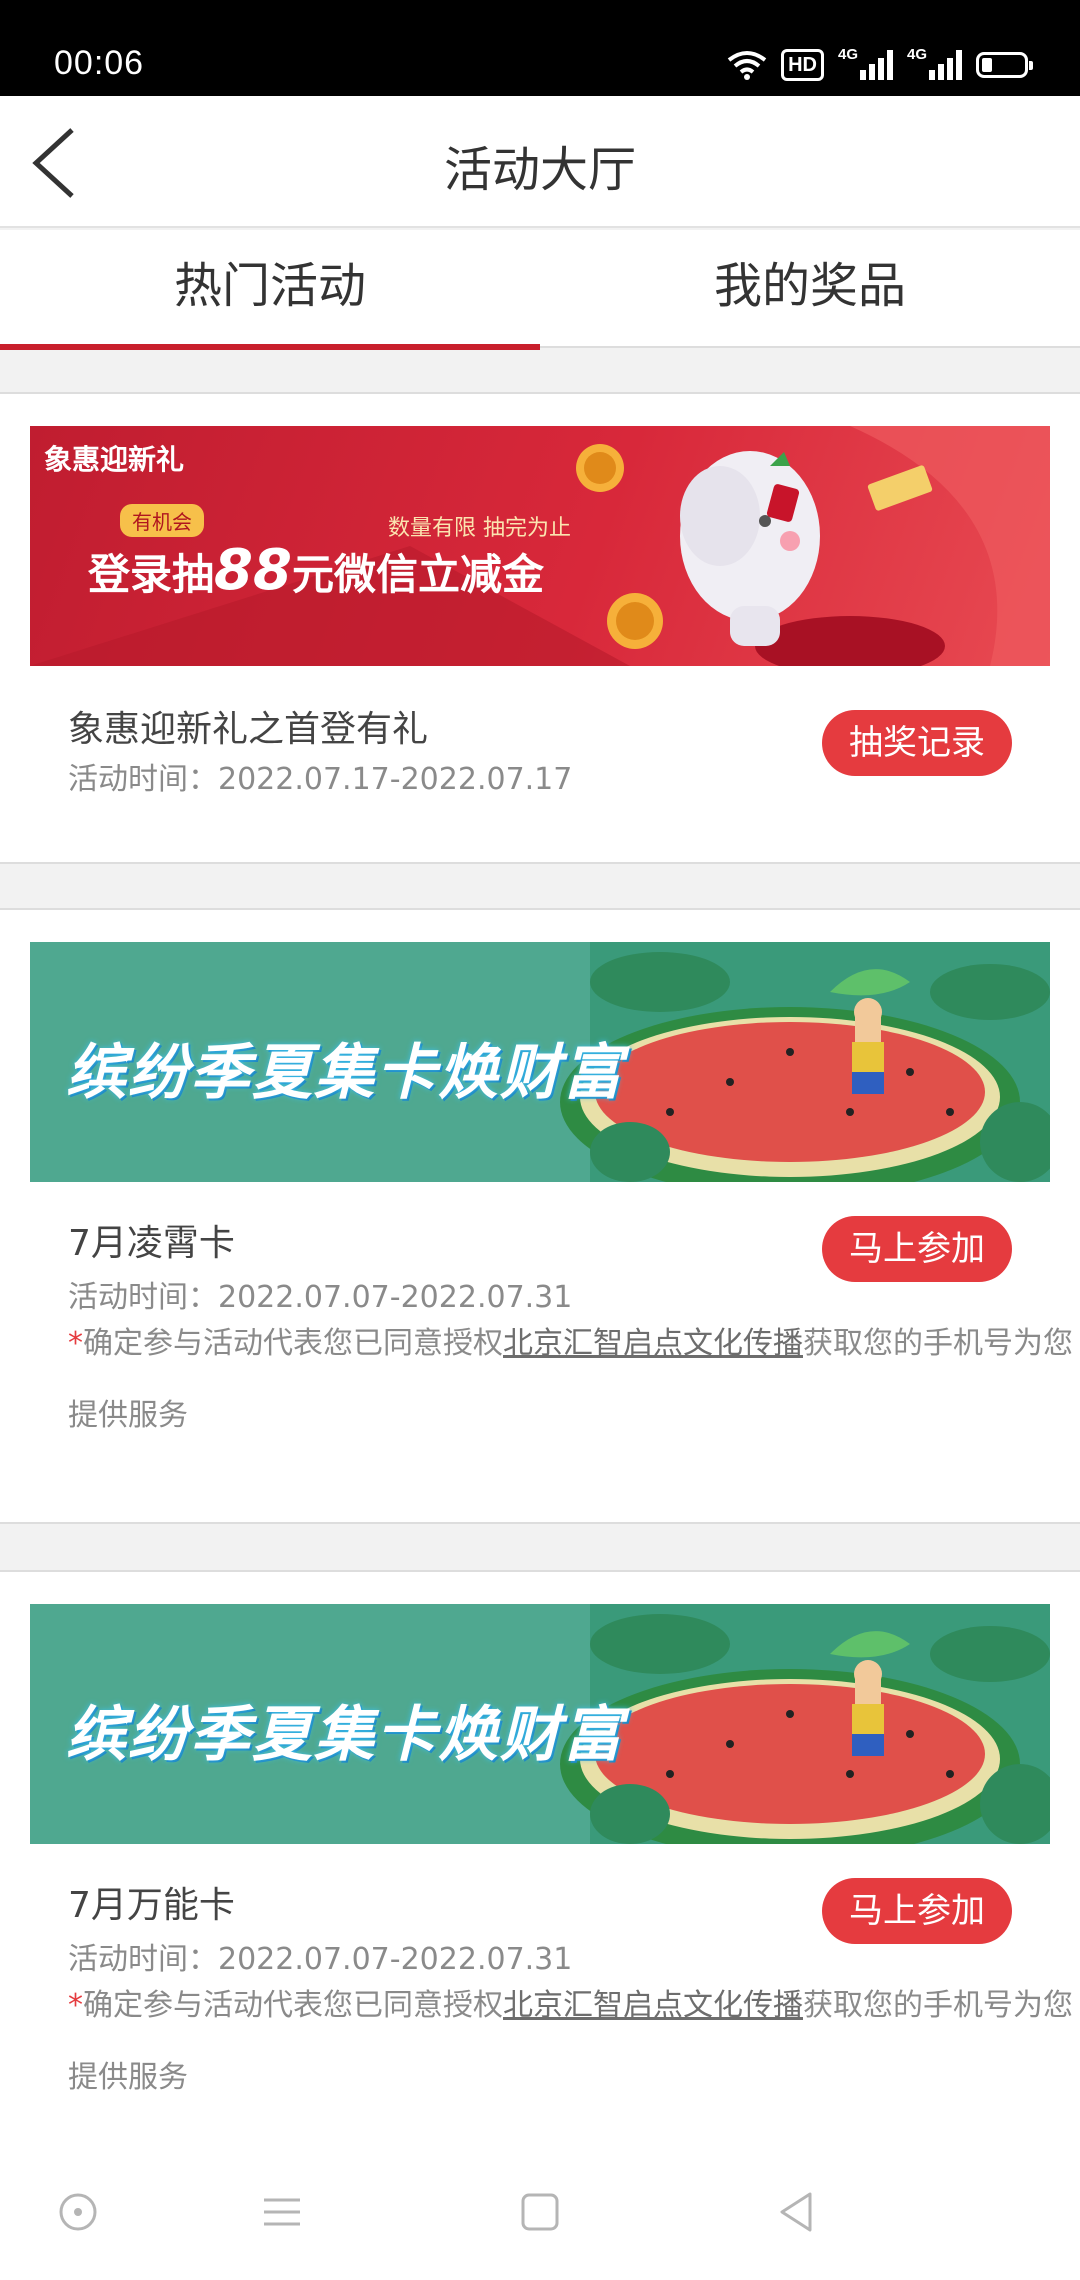  What do you see at coordinates (253, 570) in the screenshot?
I see `headline-number: 88` at bounding box center [253, 570].